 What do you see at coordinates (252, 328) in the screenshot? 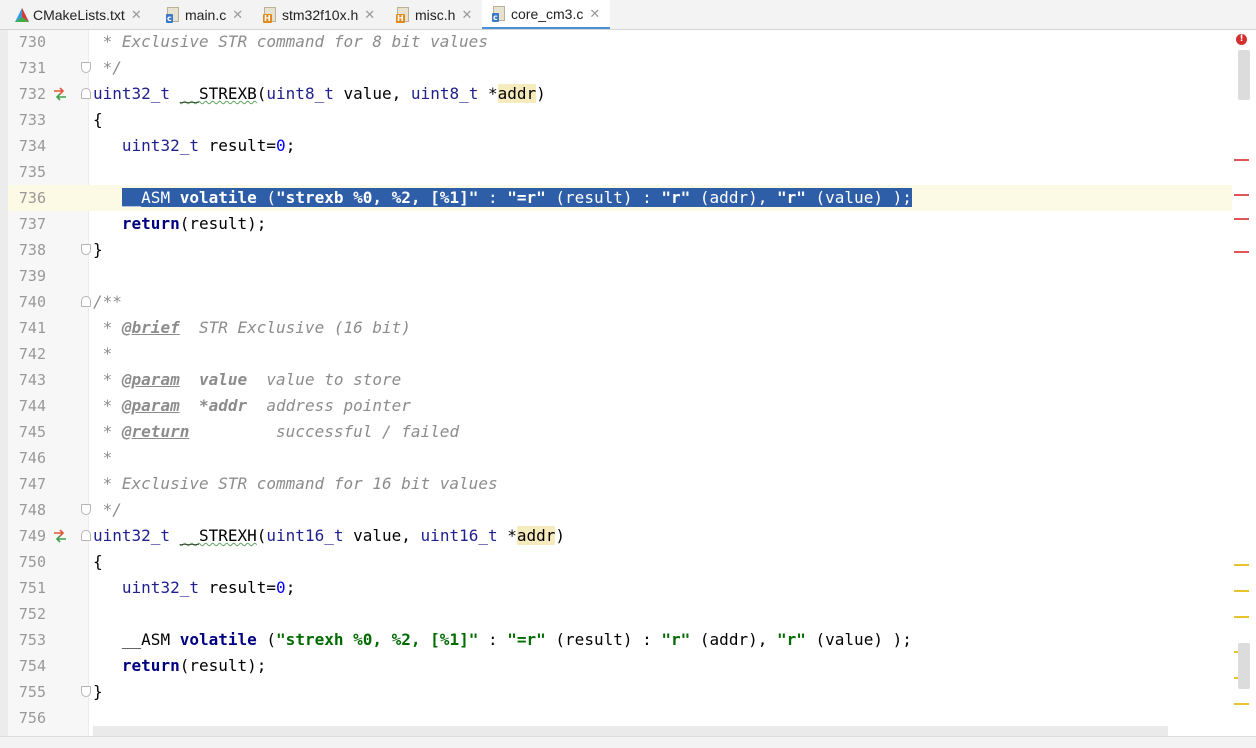
I see `code-text: * @brief STR Exclusive (16 bit)` at bounding box center [252, 328].